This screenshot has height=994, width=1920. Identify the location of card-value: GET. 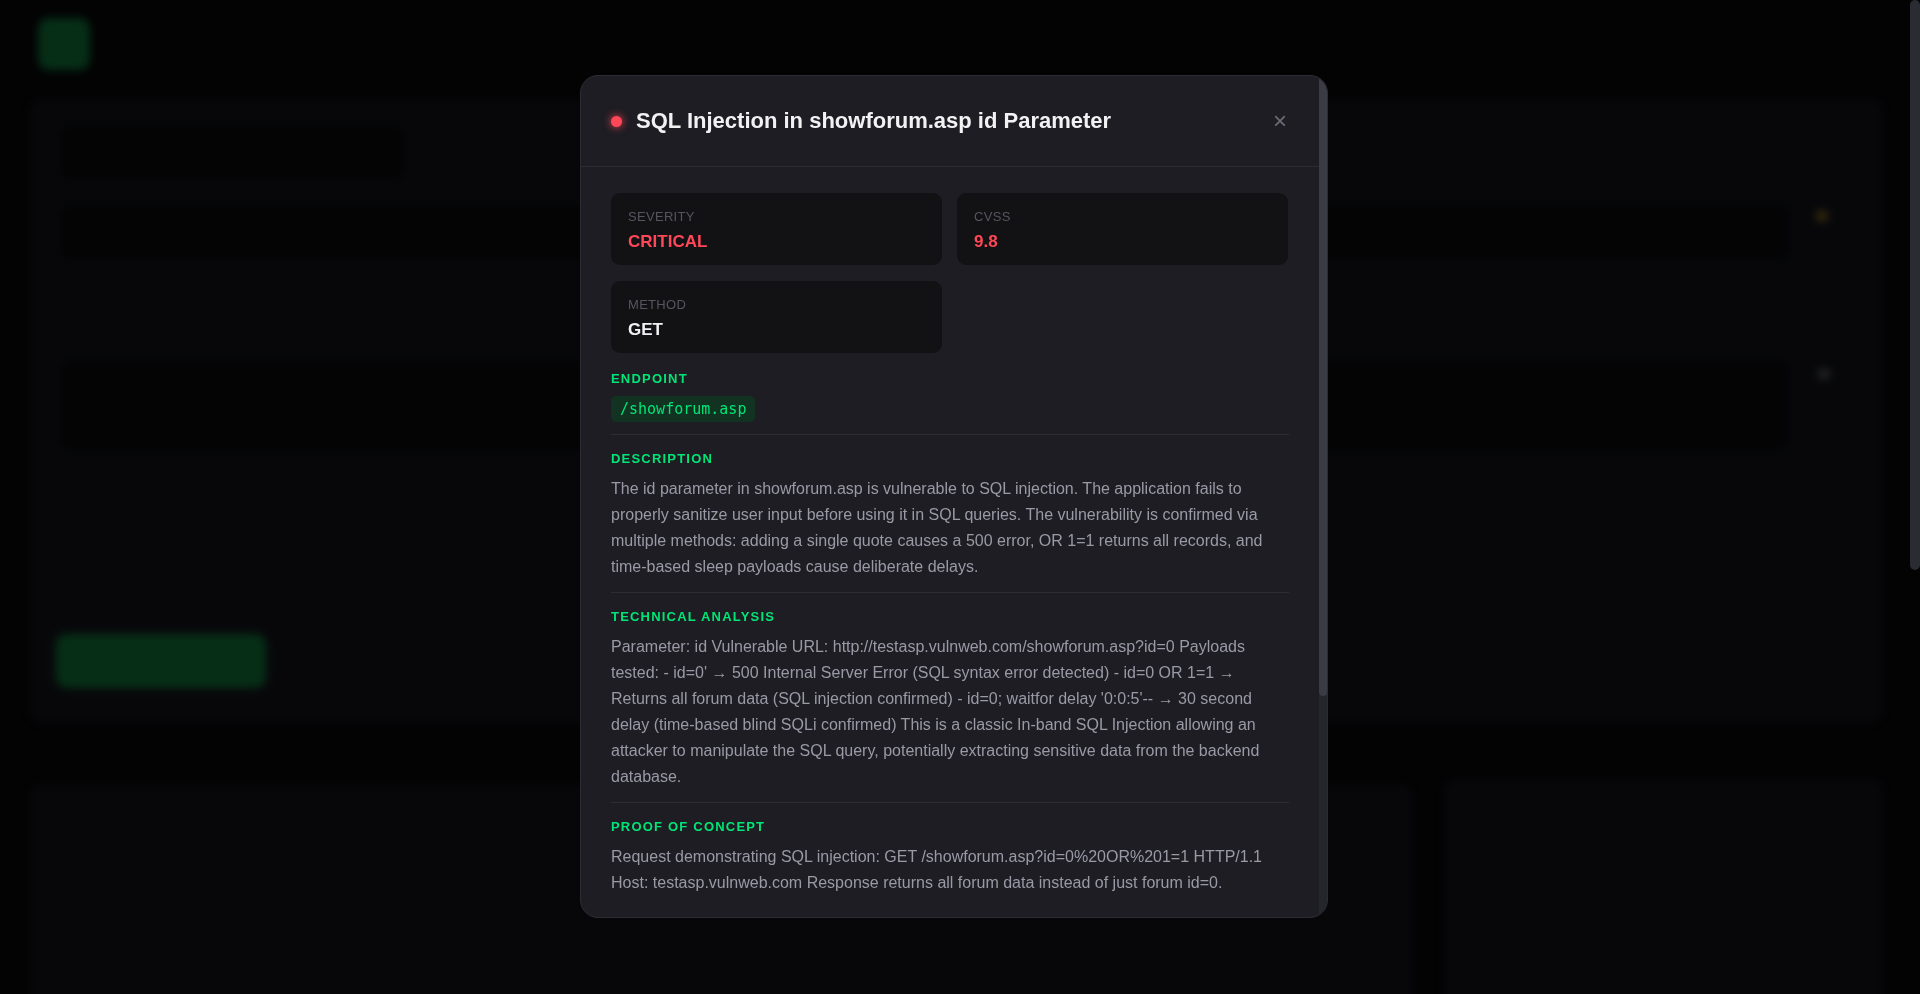
(646, 330).